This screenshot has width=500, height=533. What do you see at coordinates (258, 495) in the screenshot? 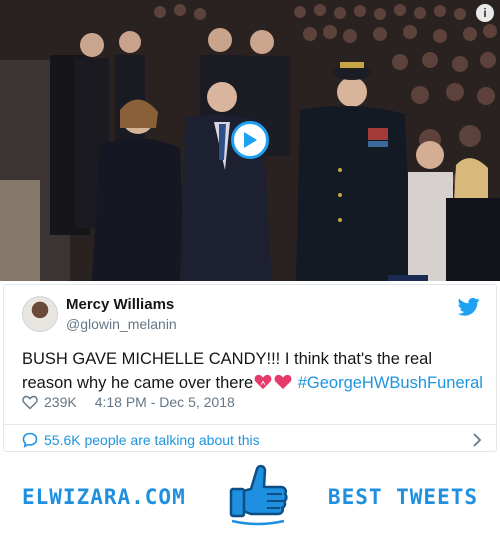
I see `thumbs-up-icon` at bounding box center [258, 495].